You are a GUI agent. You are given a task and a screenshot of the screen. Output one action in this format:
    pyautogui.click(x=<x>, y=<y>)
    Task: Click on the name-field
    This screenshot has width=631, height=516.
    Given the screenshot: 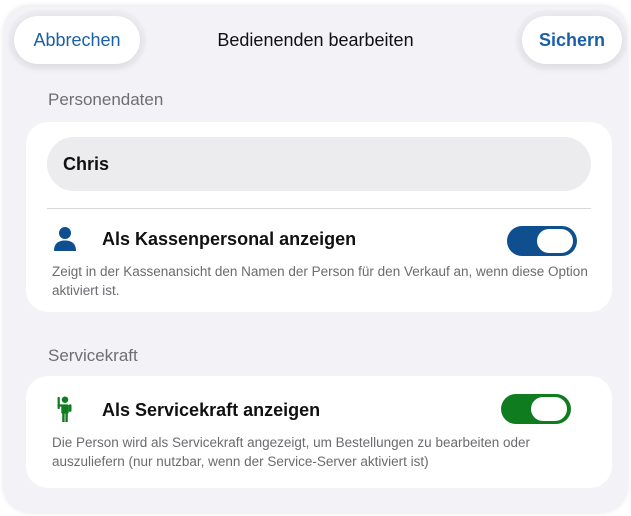 What is the action you would take?
    pyautogui.click(x=319, y=164)
    